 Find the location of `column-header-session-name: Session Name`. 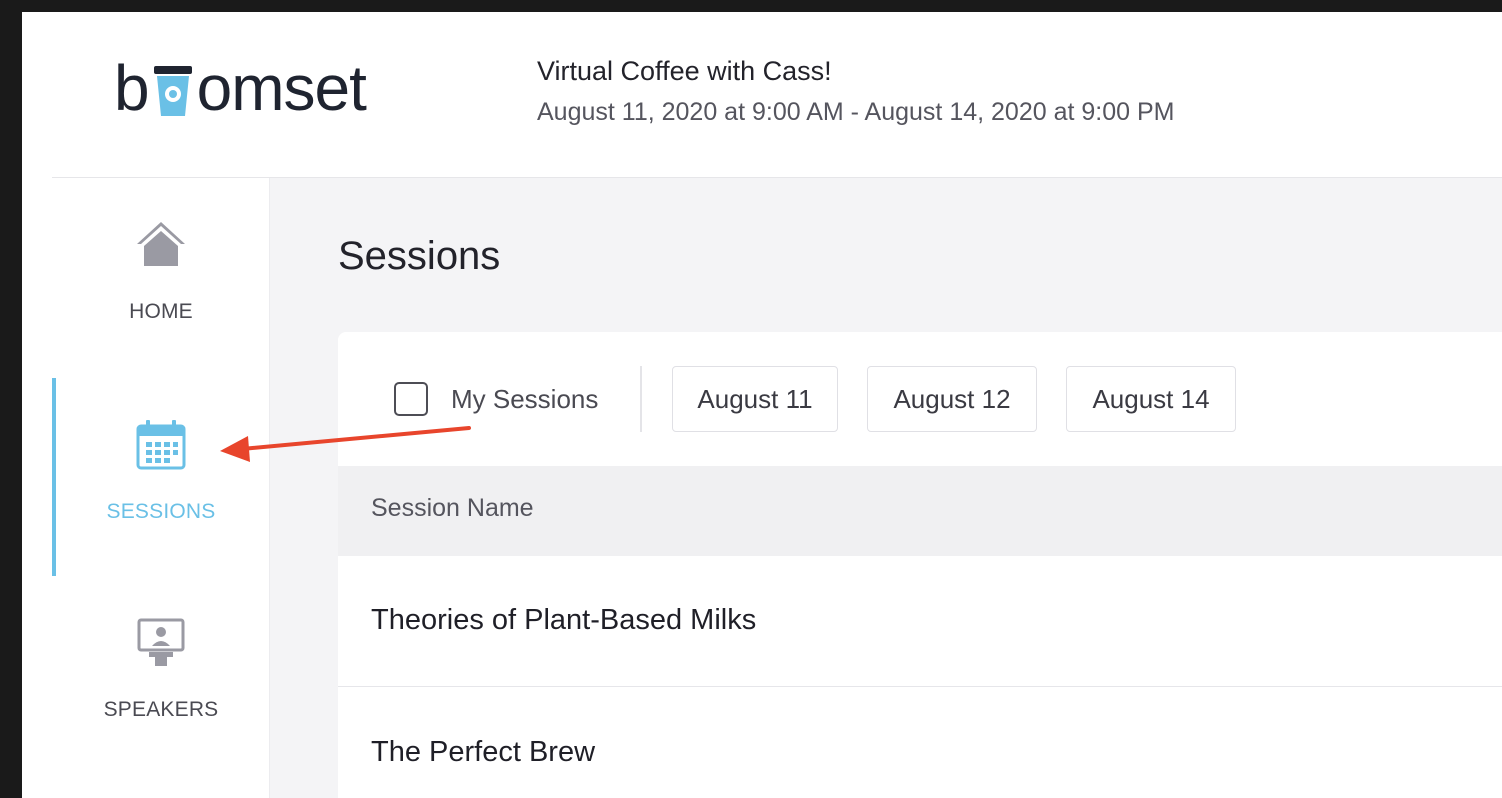

column-header-session-name: Session Name is located at coordinates (452, 508).